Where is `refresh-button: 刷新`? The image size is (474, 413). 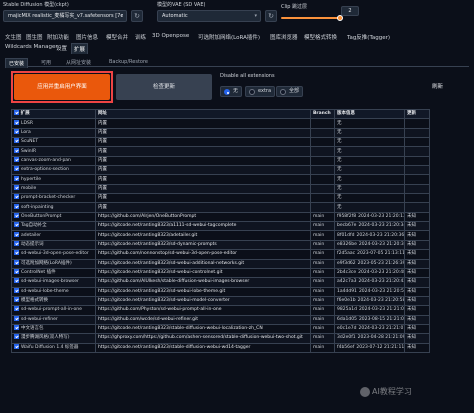
refresh-button: 刷新 is located at coordinates (437, 86).